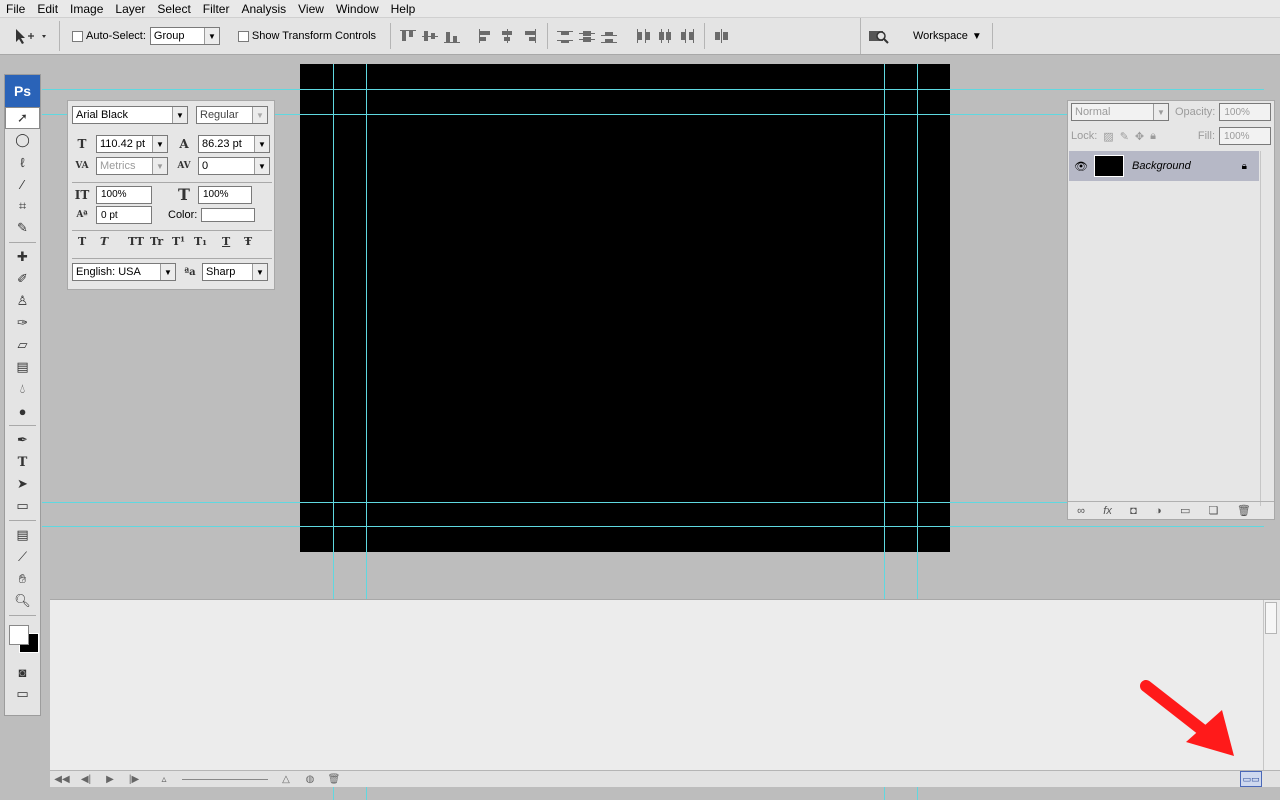  Describe the element at coordinates (139, 241) in the screenshot. I see `all-caps-button: TT` at that location.